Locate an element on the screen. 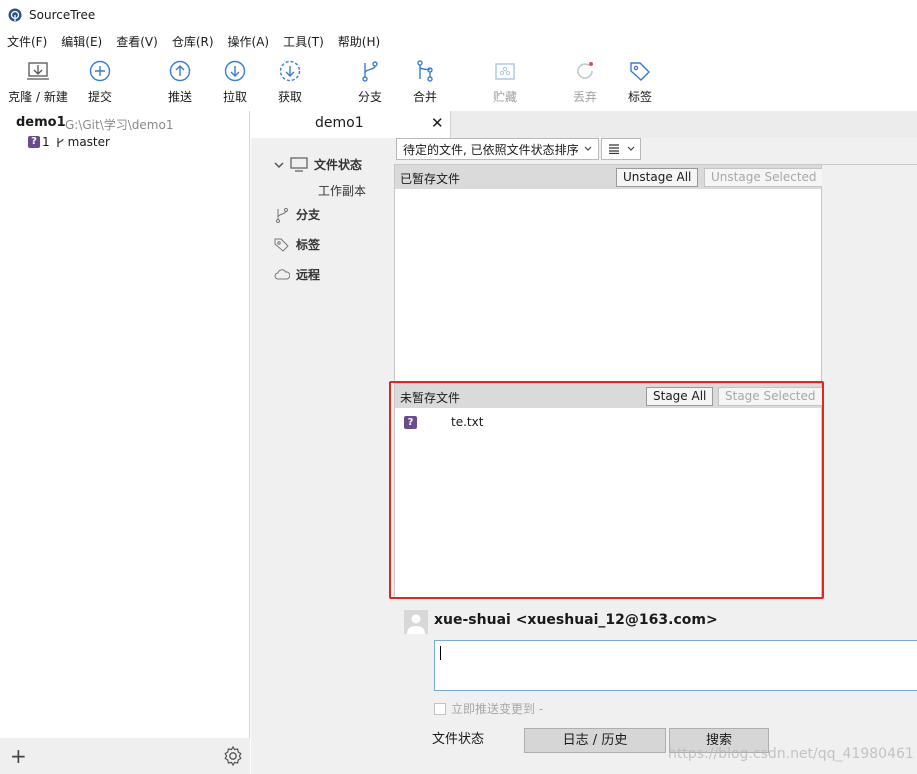 This screenshot has height=774, width=917. stash-box-icon is located at coordinates (505, 71).